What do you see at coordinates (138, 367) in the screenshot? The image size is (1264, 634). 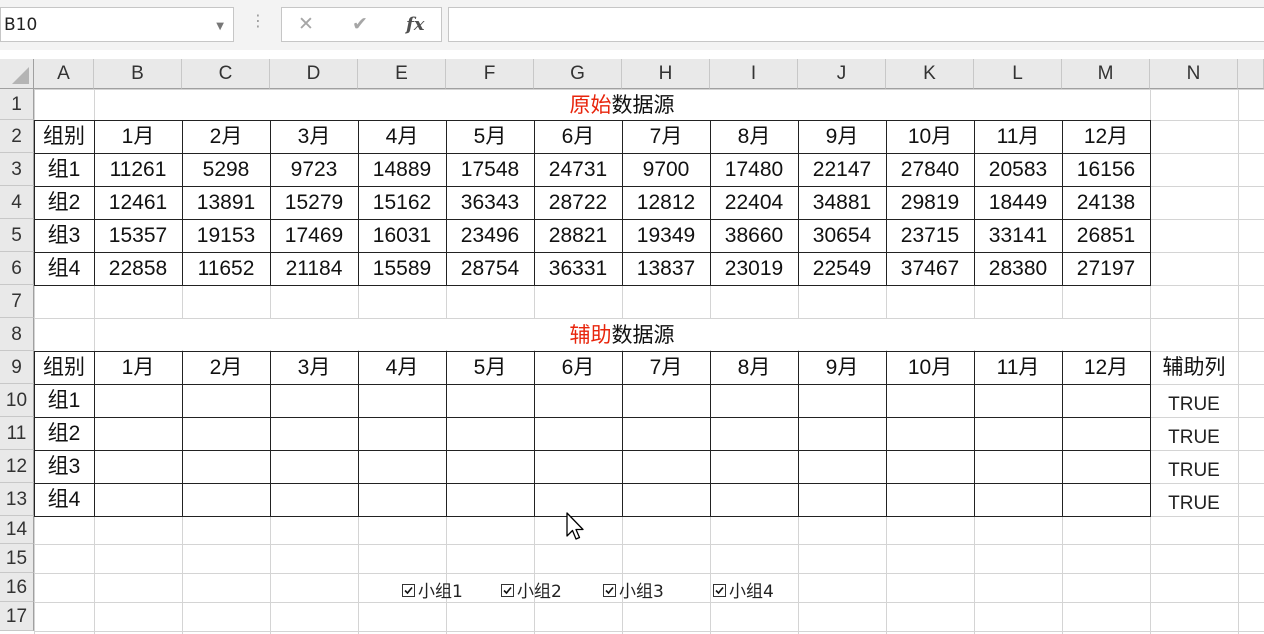 I see `table2-header-cell: 1月` at bounding box center [138, 367].